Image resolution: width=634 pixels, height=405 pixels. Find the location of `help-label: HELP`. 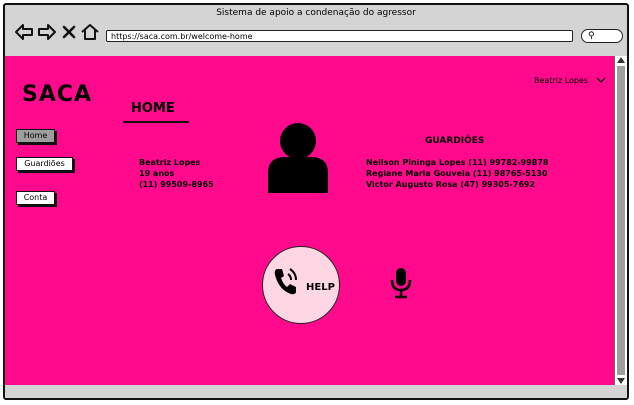

help-label: HELP is located at coordinates (320, 287).